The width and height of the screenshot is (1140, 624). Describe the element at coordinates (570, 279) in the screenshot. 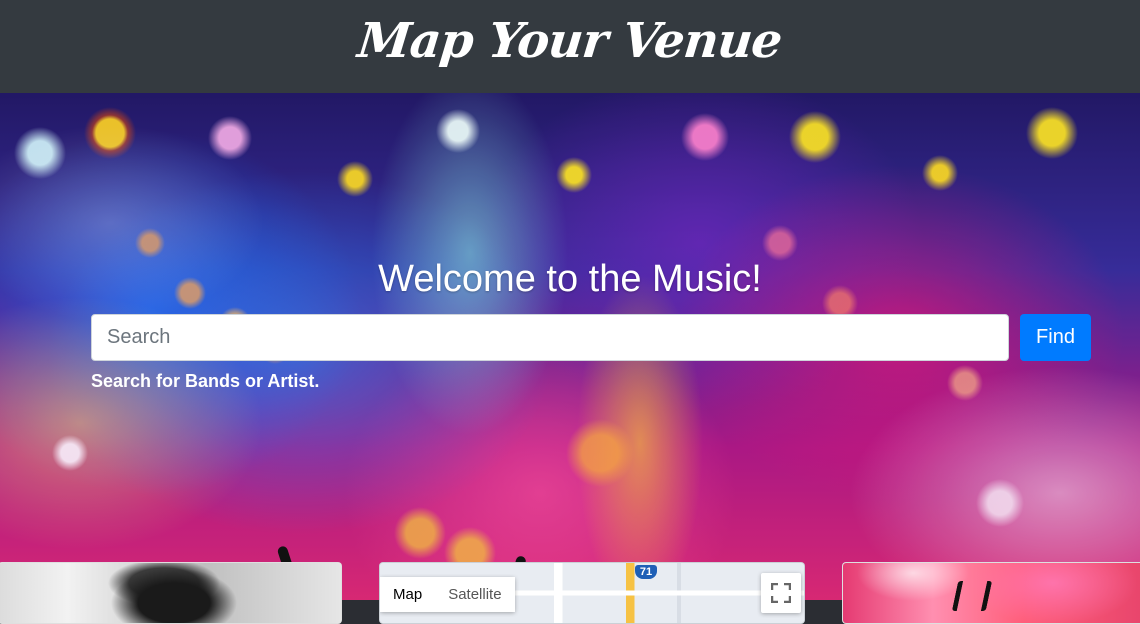

I see `hero-title: Welcome to the Music!` at that location.